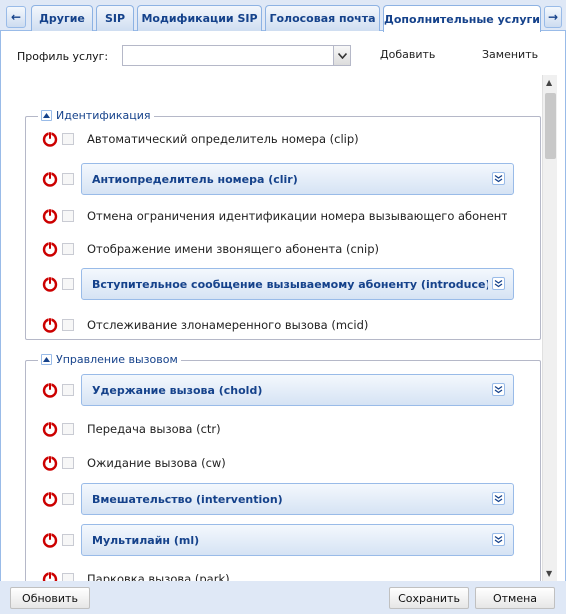 This screenshot has height=614, width=566. Describe the element at coordinates (187, 499) in the screenshot. I see `subpanel-title: Вмешательство (intervention)` at that location.